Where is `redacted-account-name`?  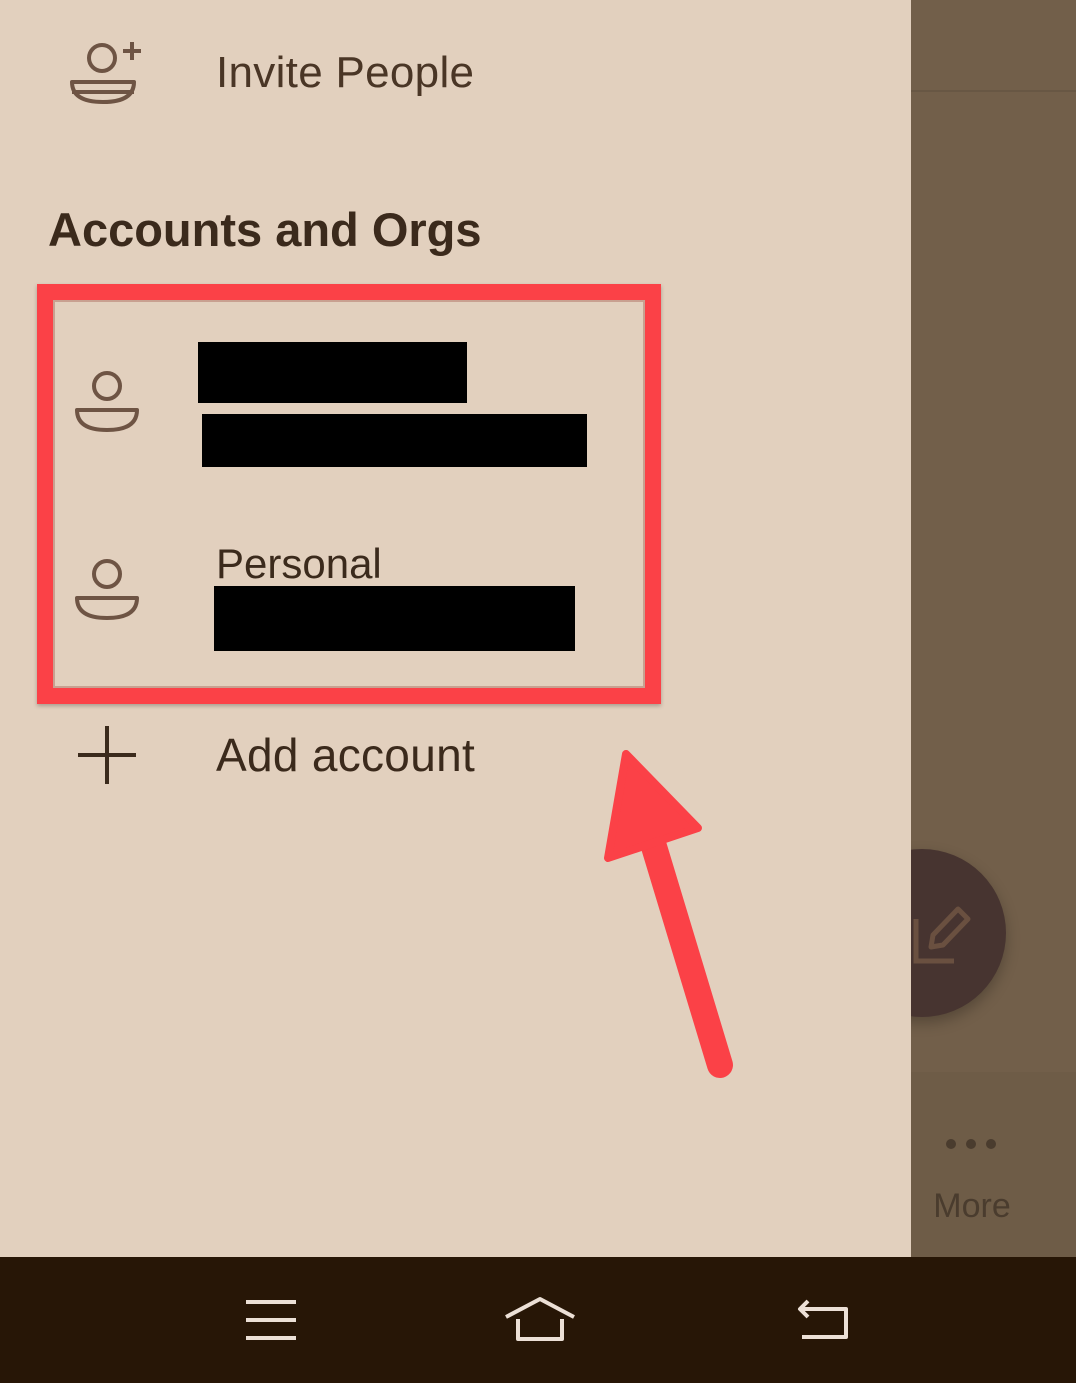
redacted-account-name is located at coordinates (332, 372).